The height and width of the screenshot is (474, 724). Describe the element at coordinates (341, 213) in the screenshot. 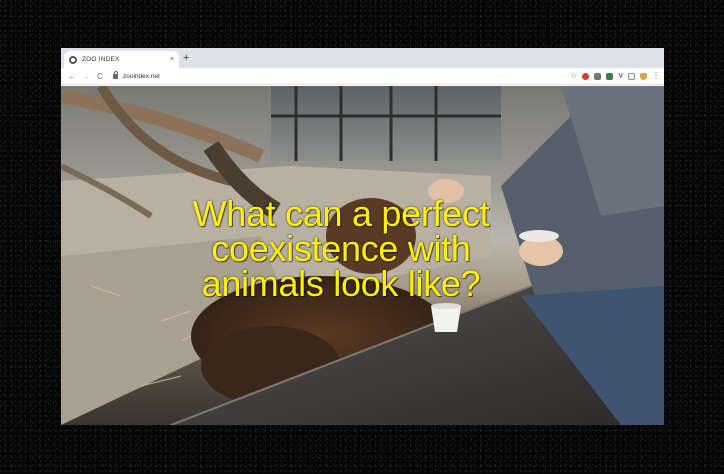

I see `headline-line-1: What can a perfect` at that location.